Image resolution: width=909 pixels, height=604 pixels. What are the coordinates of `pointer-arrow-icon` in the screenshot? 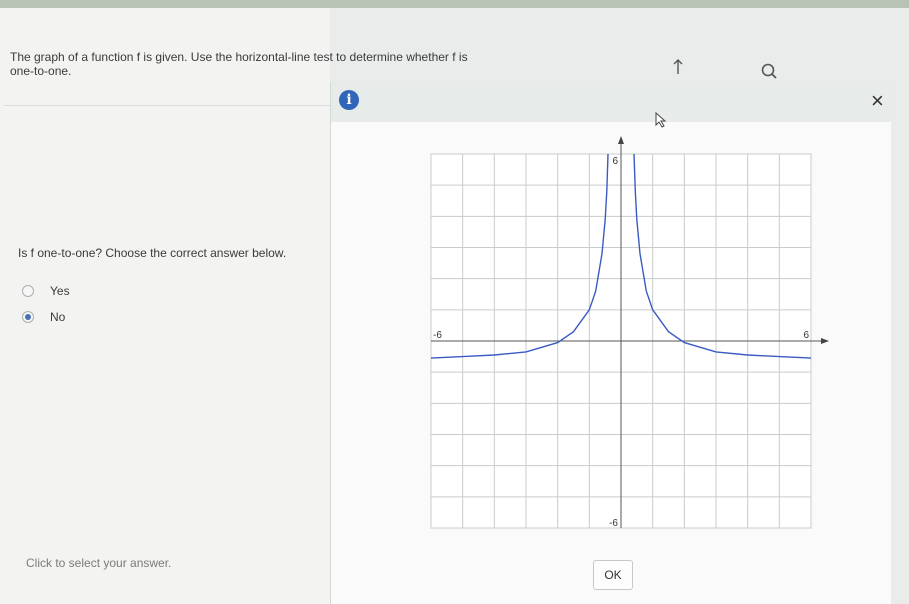 It's located at (679, 68).